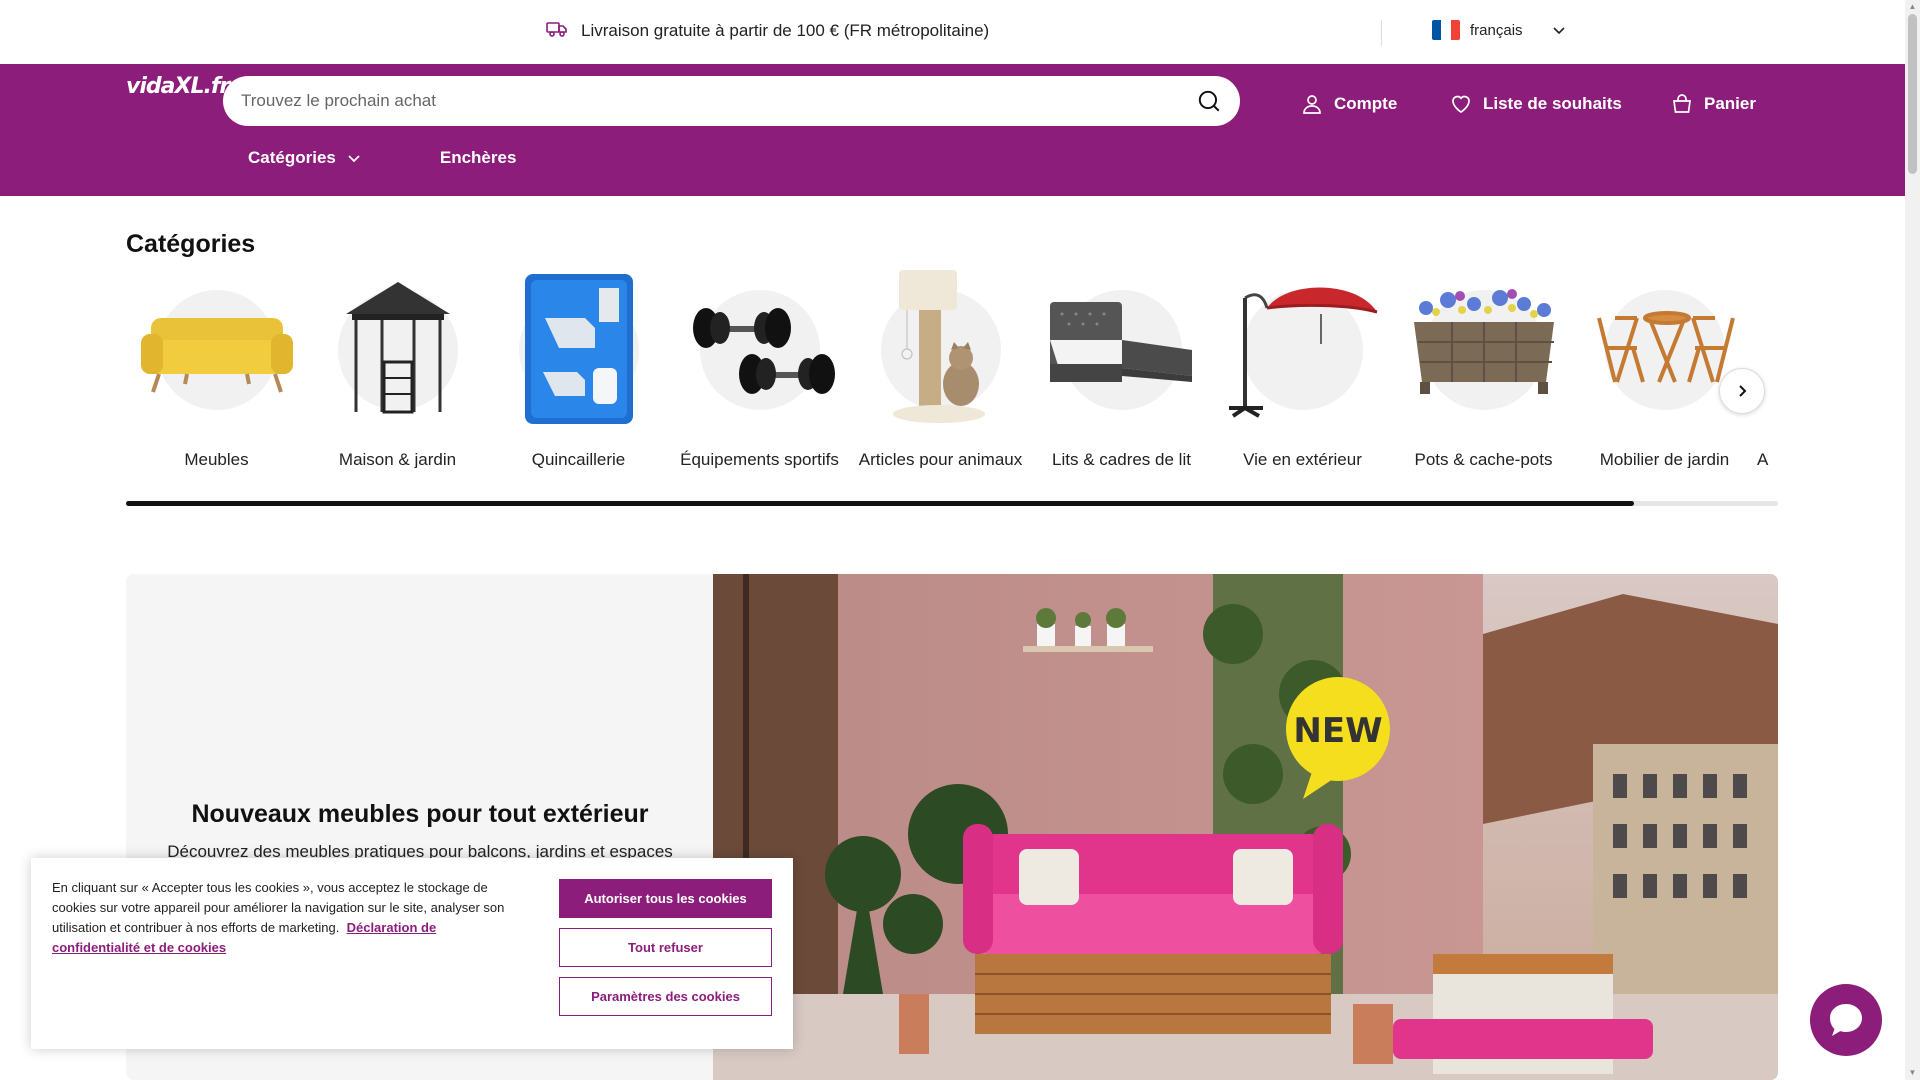 The image size is (1920, 1080). Describe the element at coordinates (940, 459) in the screenshot. I see `category-label: Articles pour animaux` at that location.